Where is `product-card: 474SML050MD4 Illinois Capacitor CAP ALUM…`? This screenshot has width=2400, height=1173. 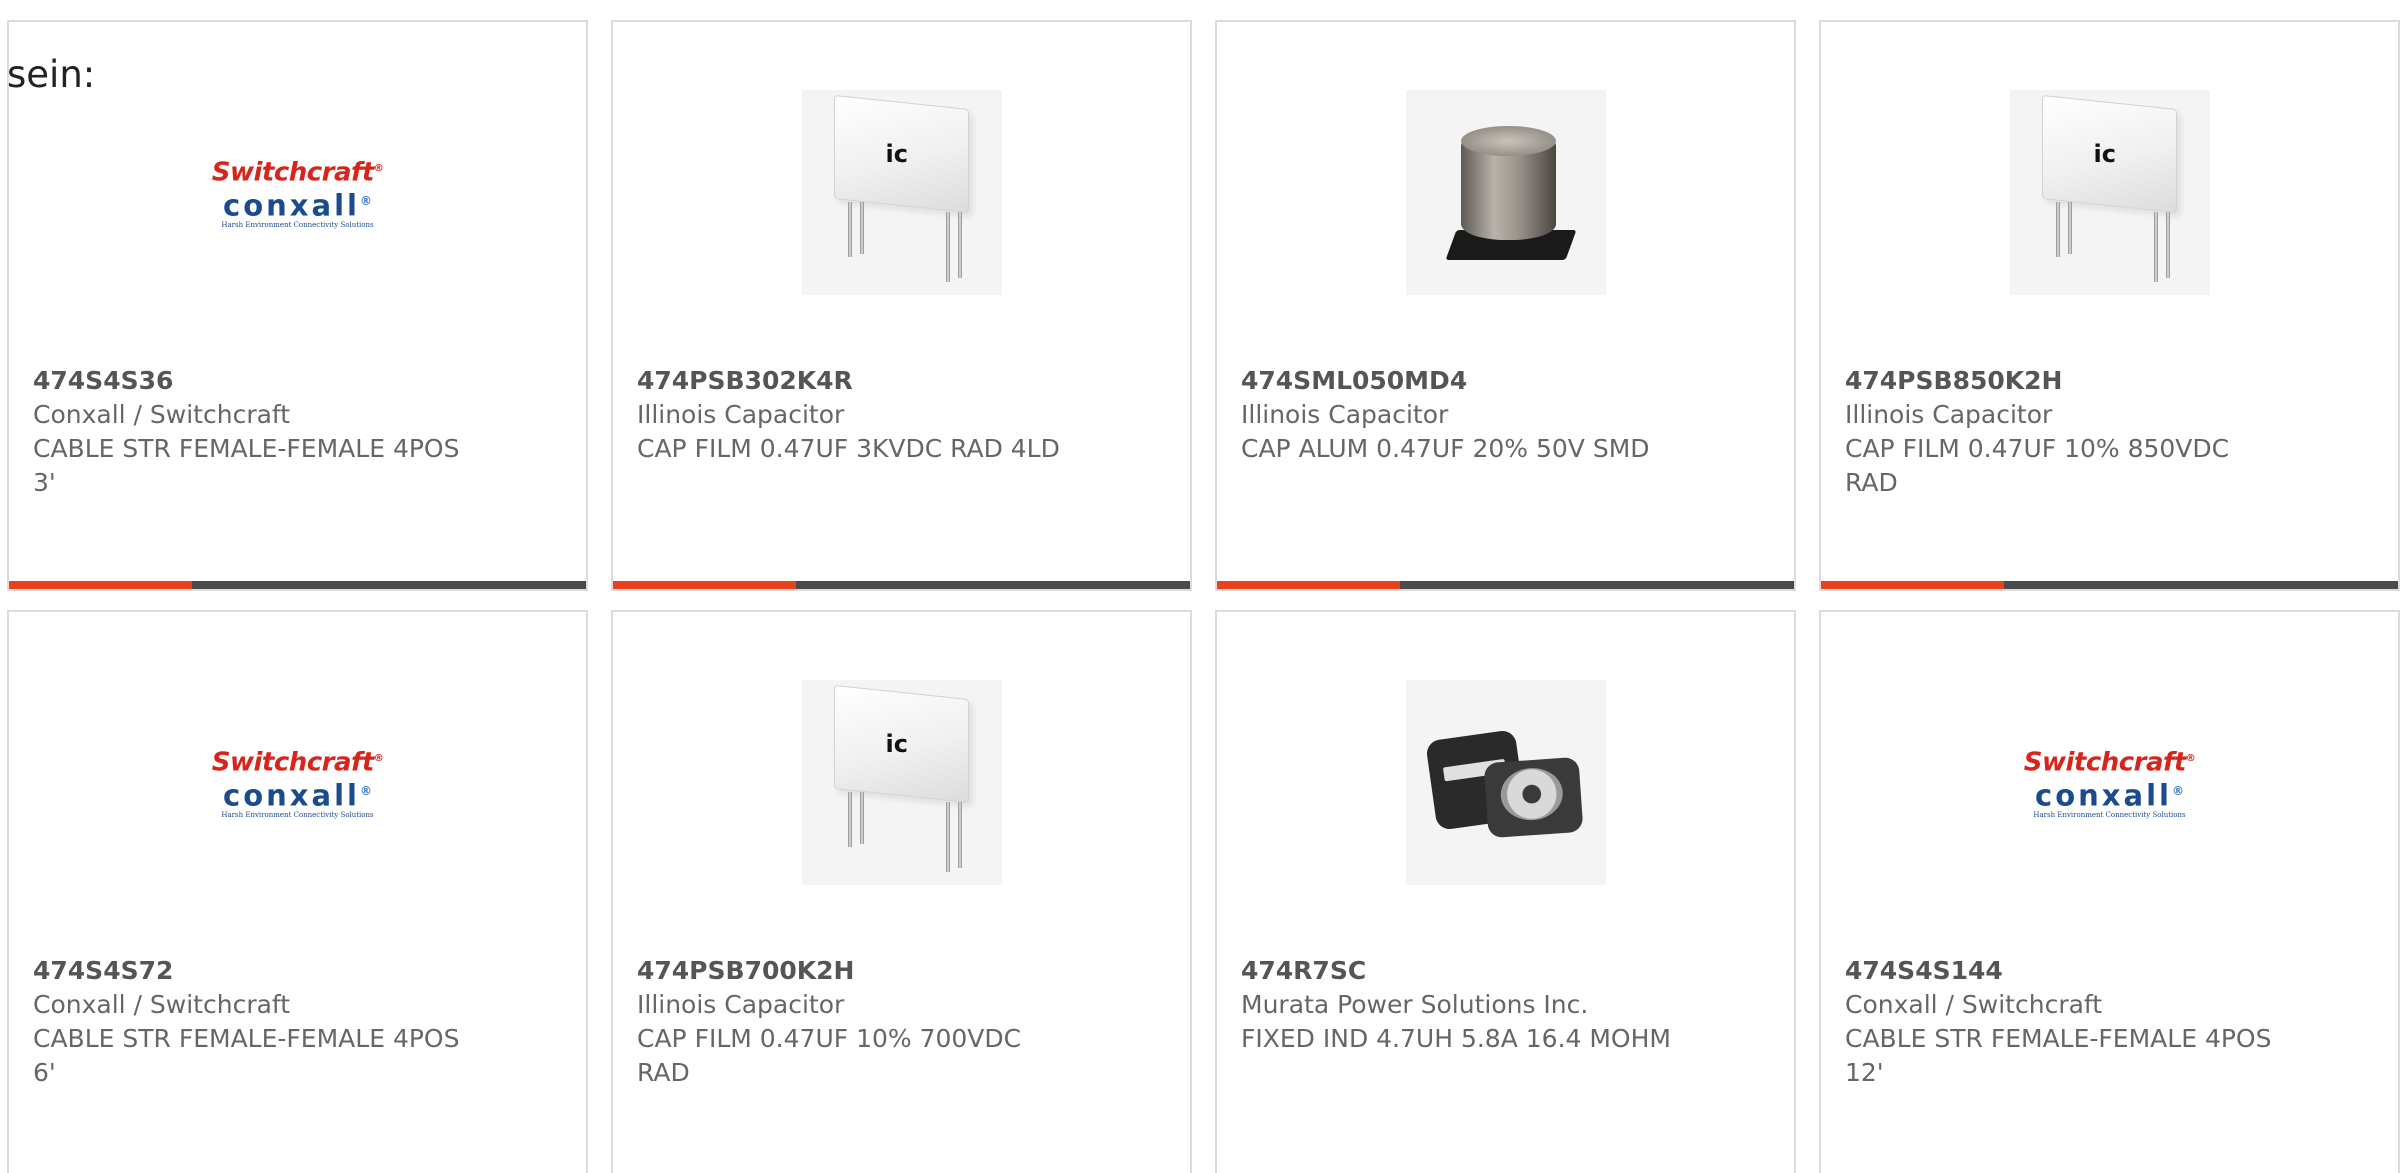
product-card: 474SML050MD4 Illinois Capacitor CAP ALUM… is located at coordinates (1505, 305).